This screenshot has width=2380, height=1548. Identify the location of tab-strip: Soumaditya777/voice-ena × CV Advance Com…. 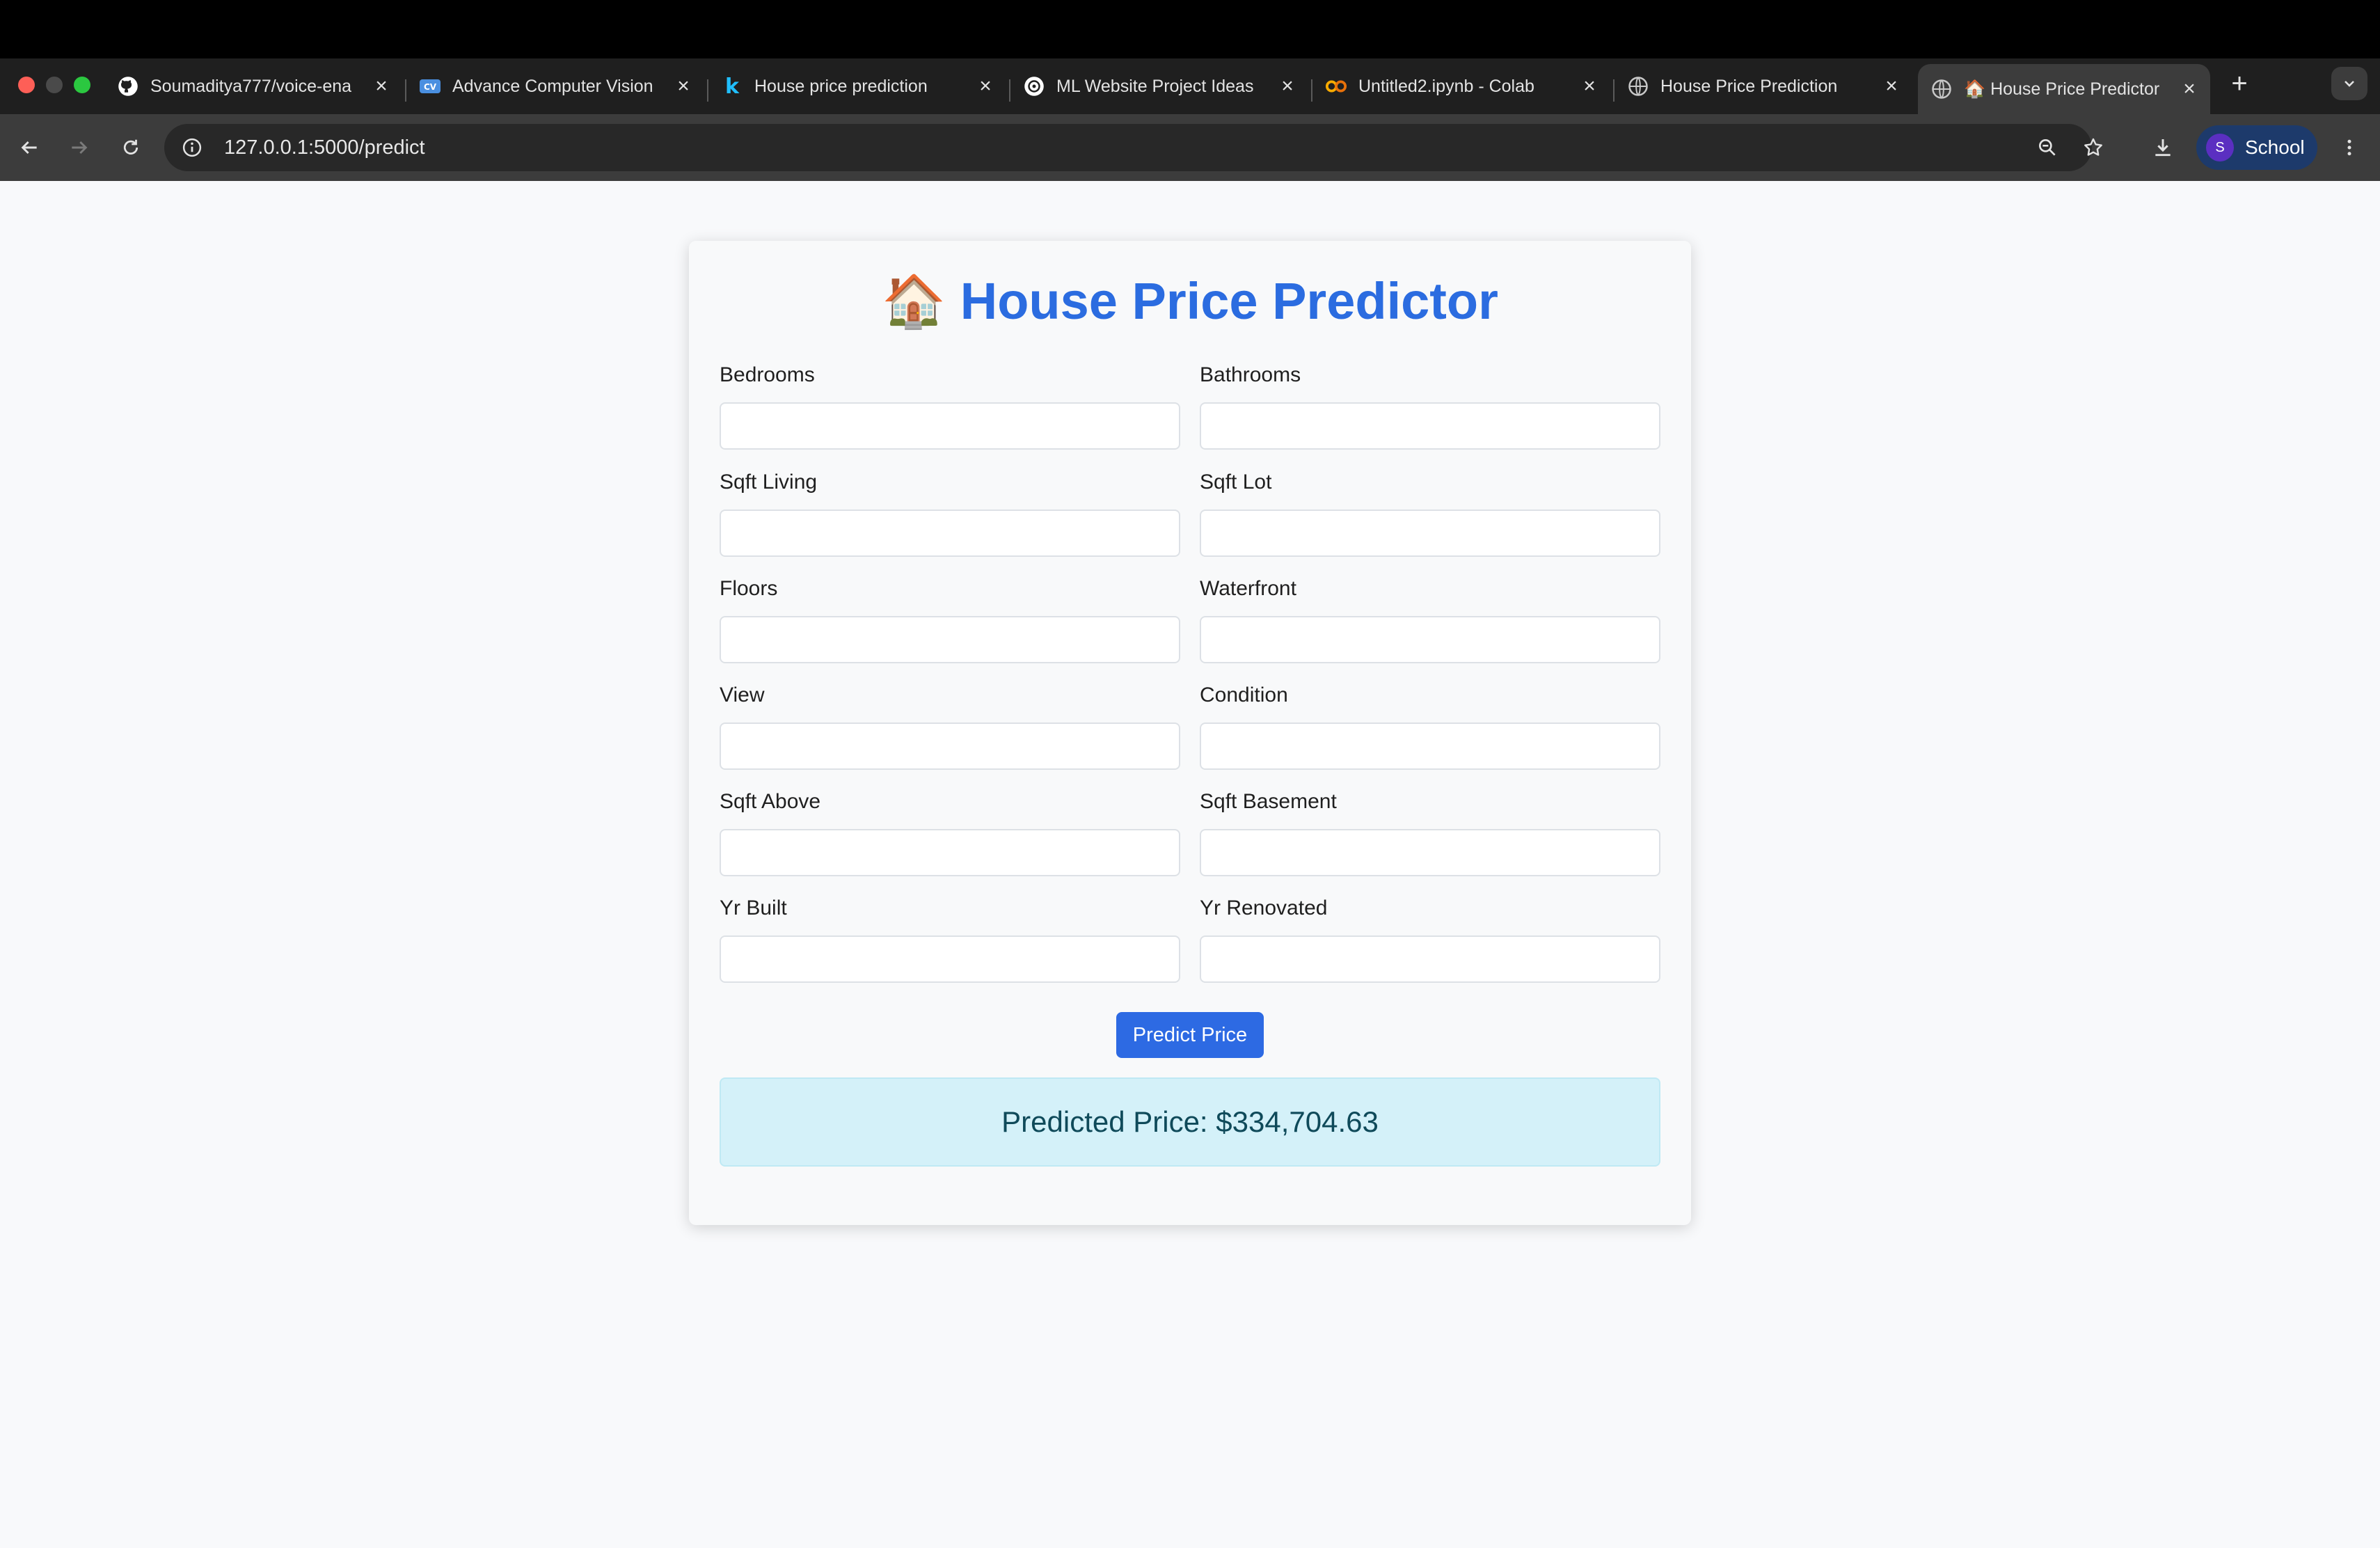
(1190, 86).